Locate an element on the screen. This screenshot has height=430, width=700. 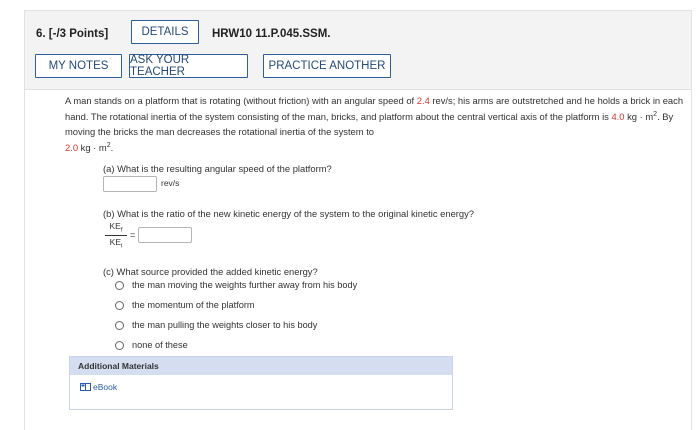
ask-teacher-button: ASK YOUR TEACHER is located at coordinates (188, 66).